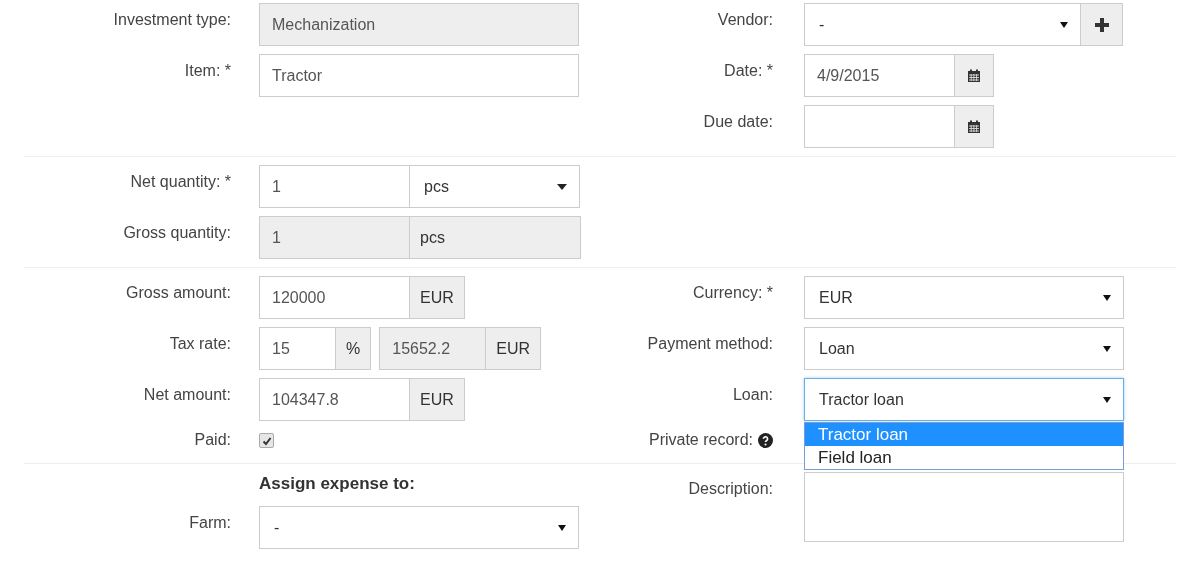 This screenshot has width=1200, height=565. What do you see at coordinates (495, 186) in the screenshot?
I see `unit-select: pcs` at bounding box center [495, 186].